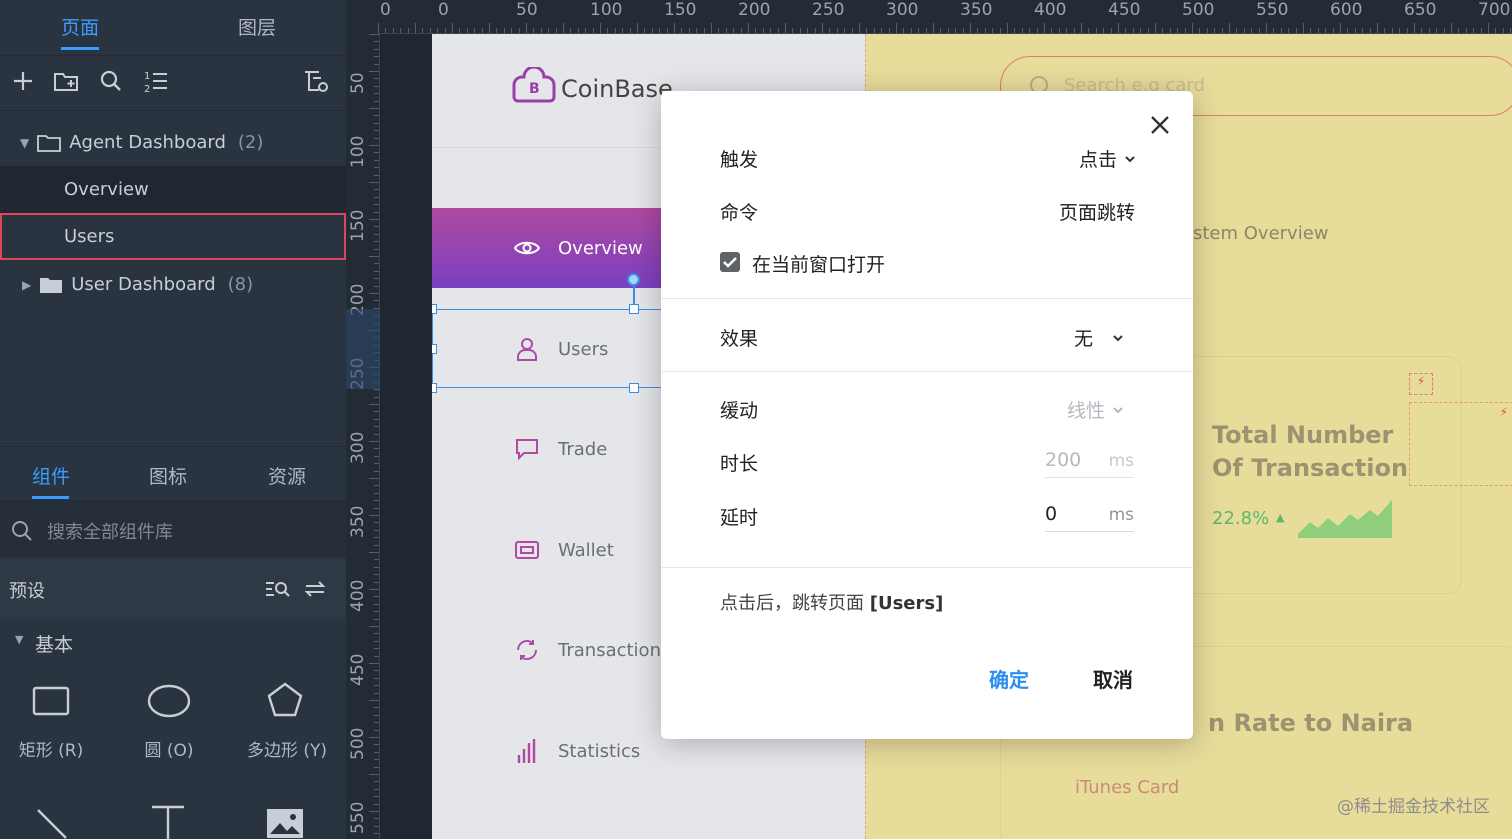 The image size is (1512, 839). I want to click on effect-select: 无, so click(1098, 337).